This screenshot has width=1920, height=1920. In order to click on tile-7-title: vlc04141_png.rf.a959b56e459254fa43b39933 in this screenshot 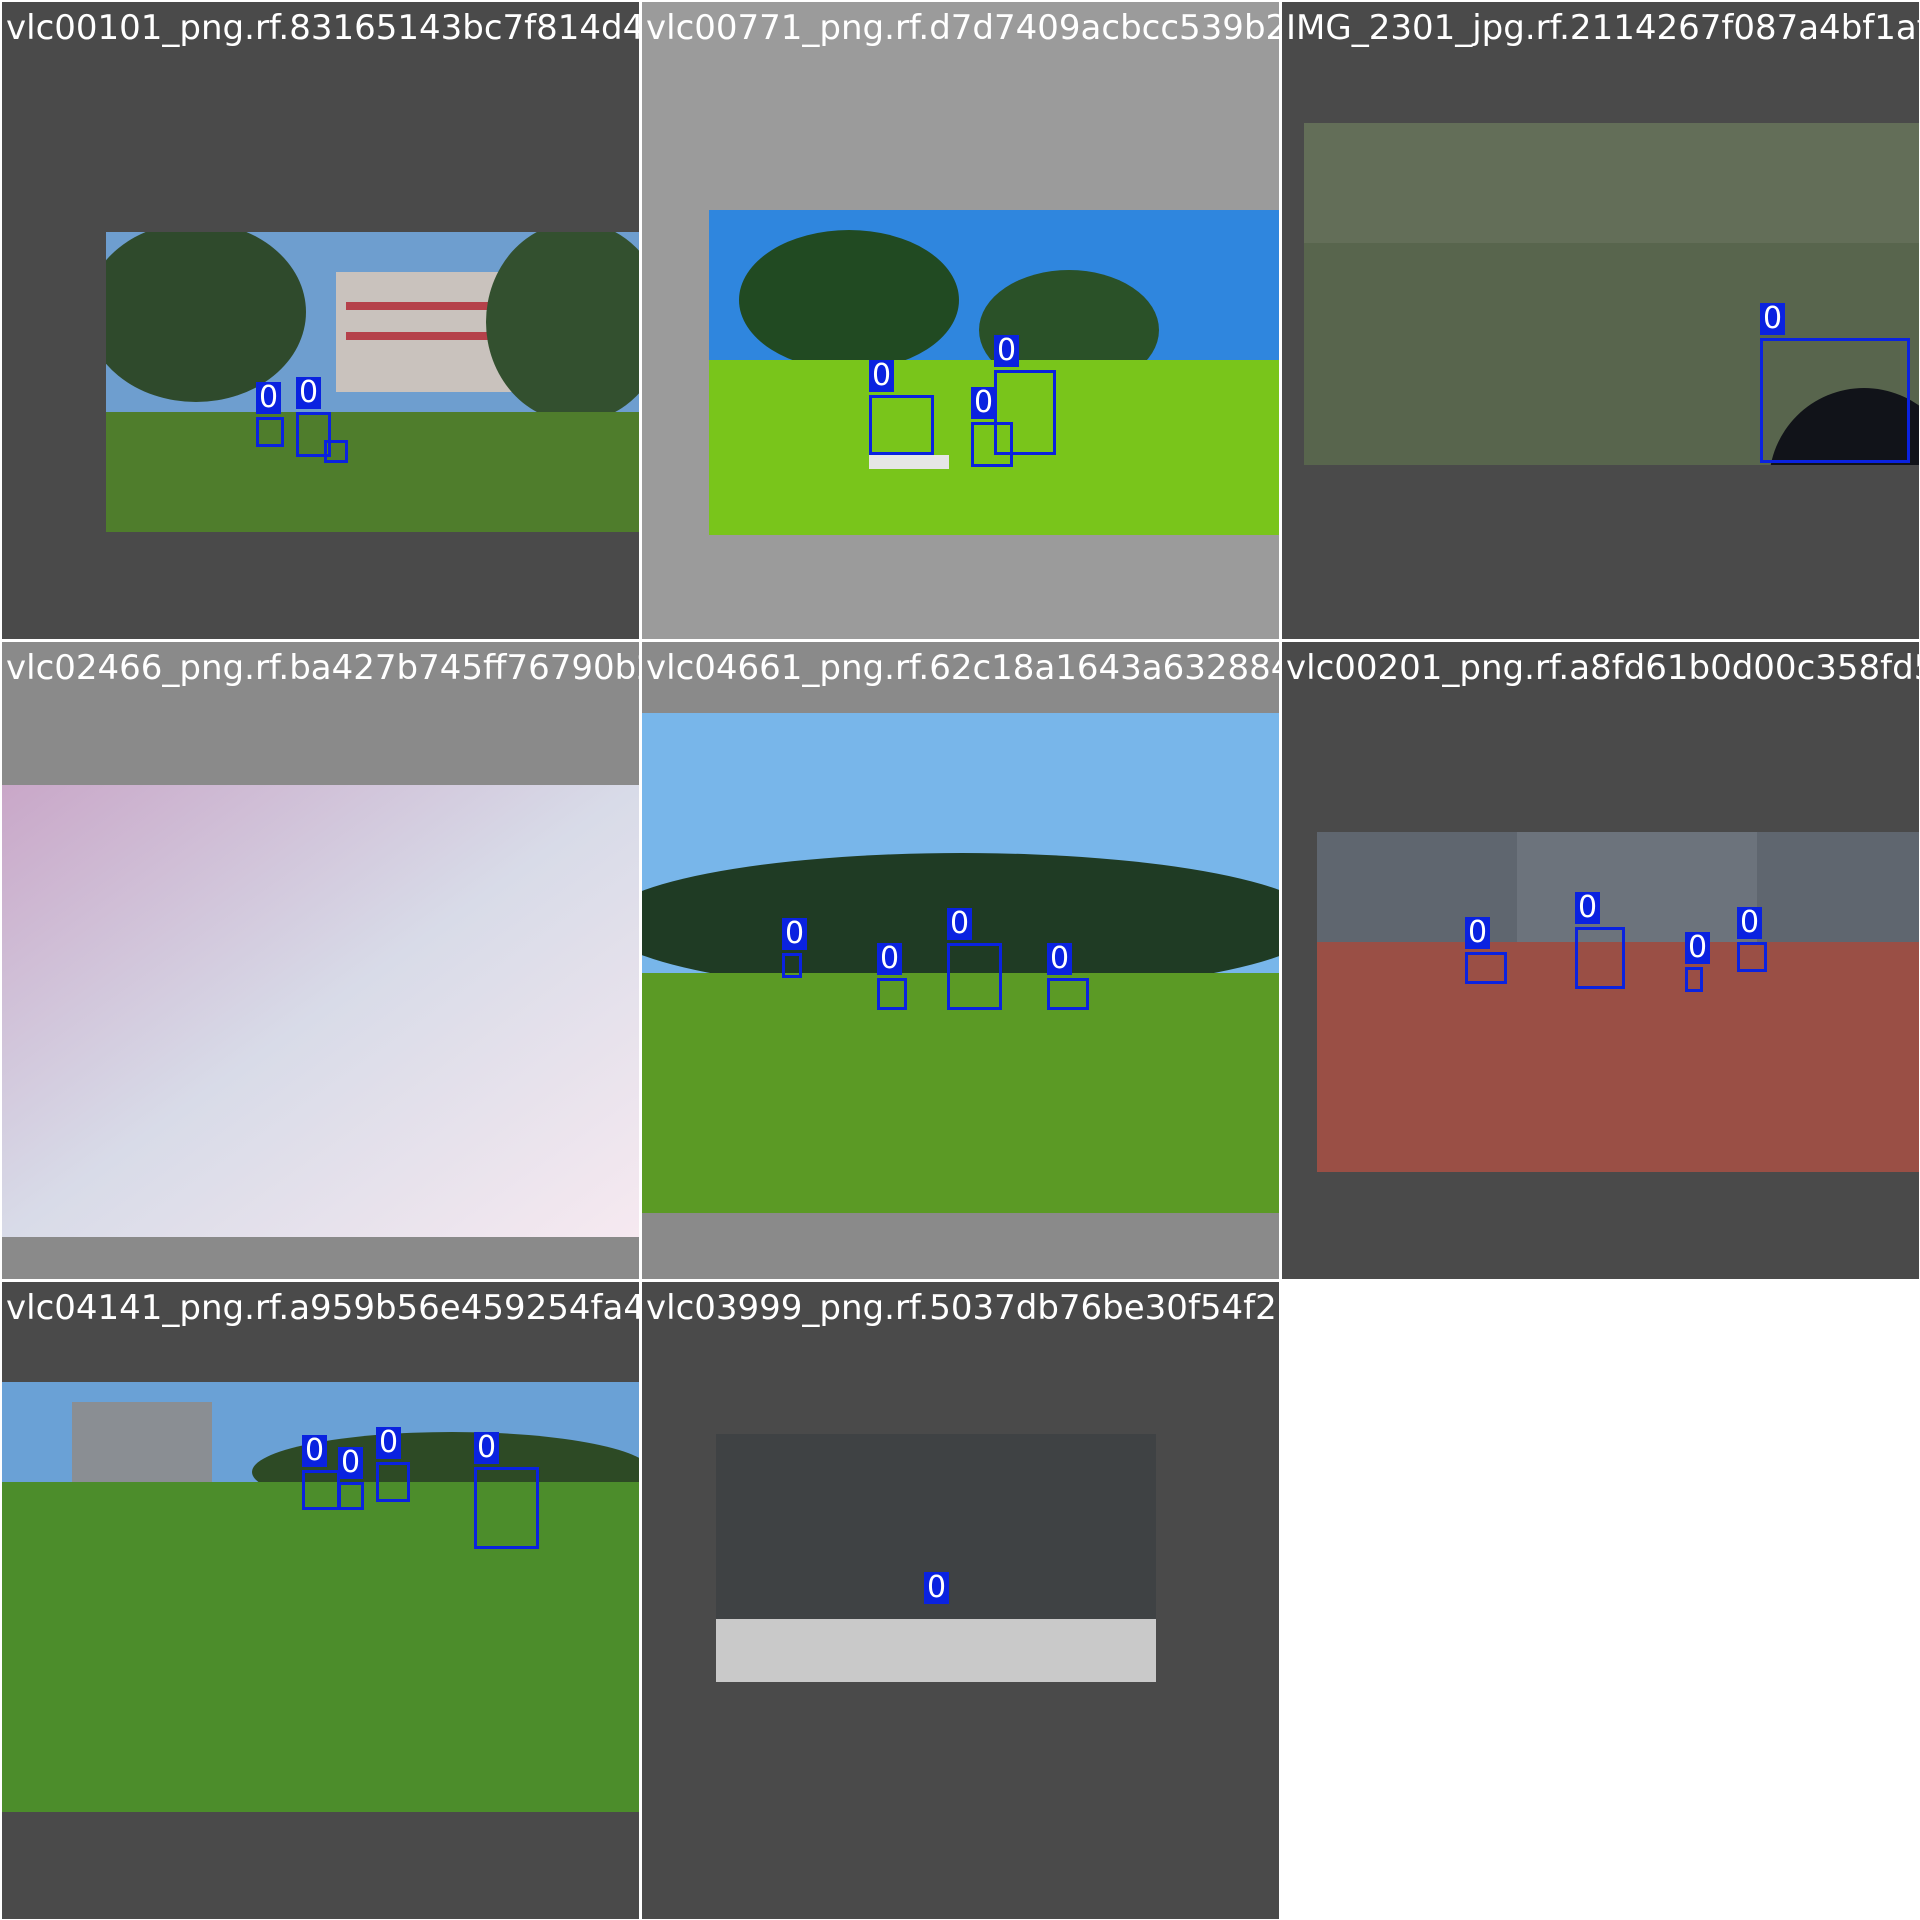, I will do `click(322, 1308)`.